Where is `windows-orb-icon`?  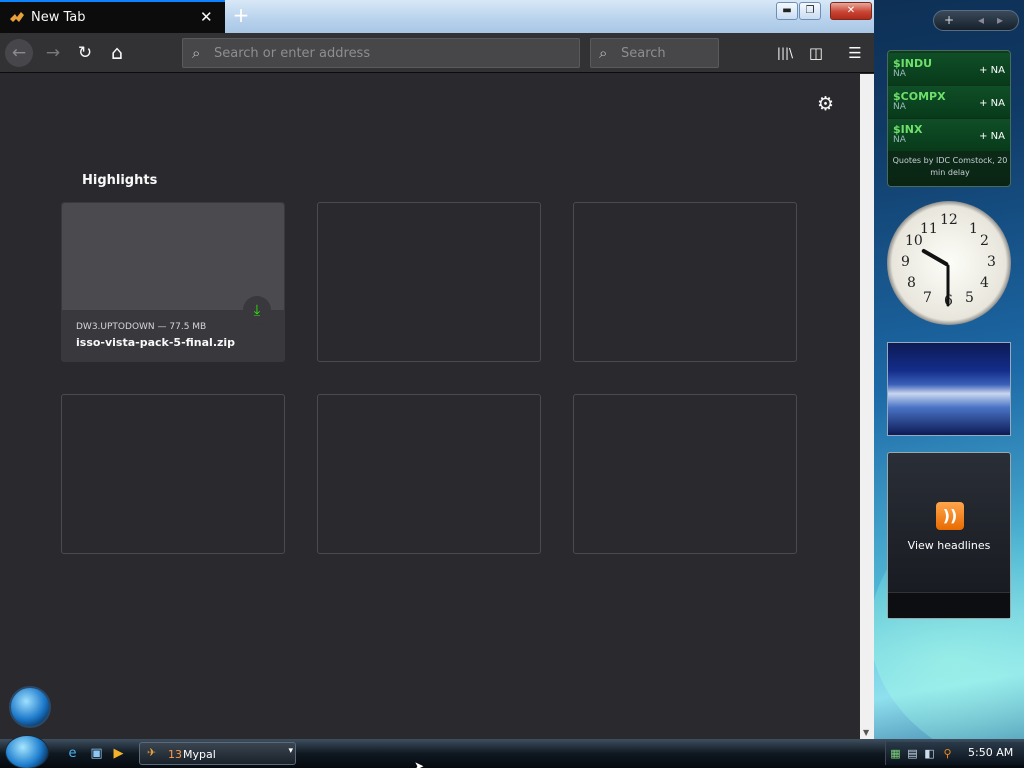 windows-orb-icon is located at coordinates (30, 707).